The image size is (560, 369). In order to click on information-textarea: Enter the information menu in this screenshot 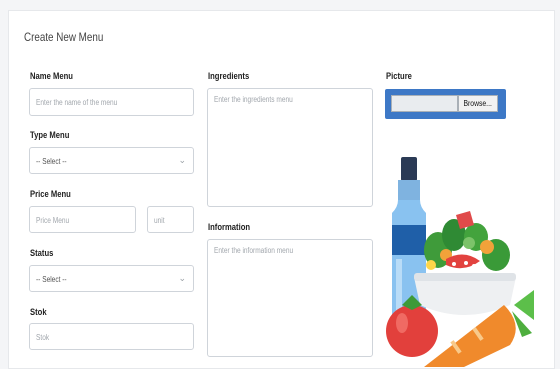, I will do `click(290, 298)`.